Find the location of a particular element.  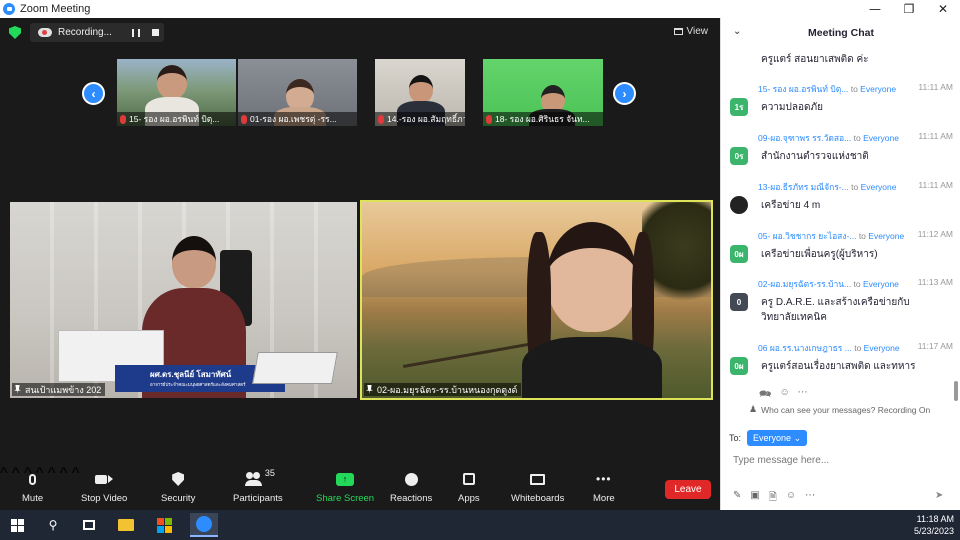

minimize-button: — is located at coordinates (875, 9).